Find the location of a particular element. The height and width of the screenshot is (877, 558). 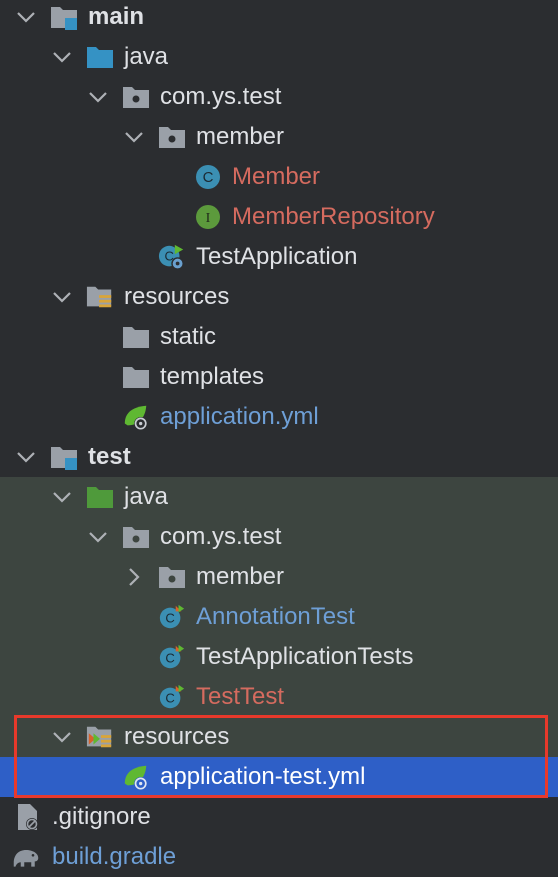

class-icon: C is located at coordinates (208, 177).